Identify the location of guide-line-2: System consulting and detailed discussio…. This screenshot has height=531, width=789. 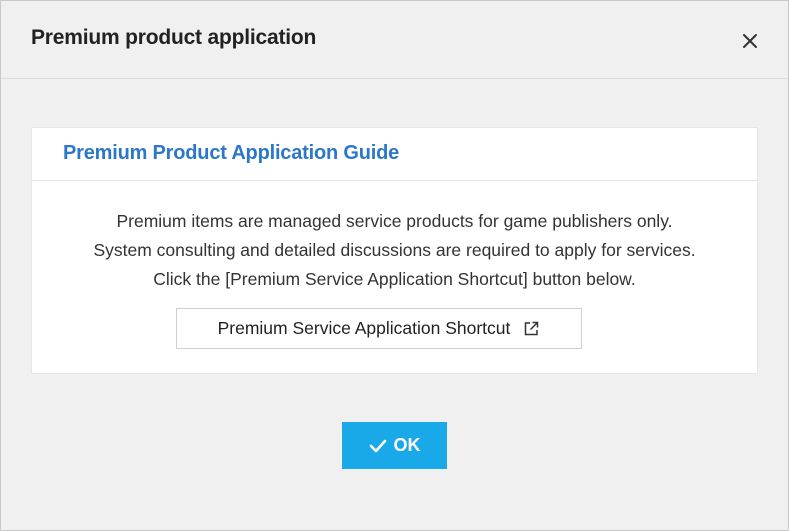
(394, 250).